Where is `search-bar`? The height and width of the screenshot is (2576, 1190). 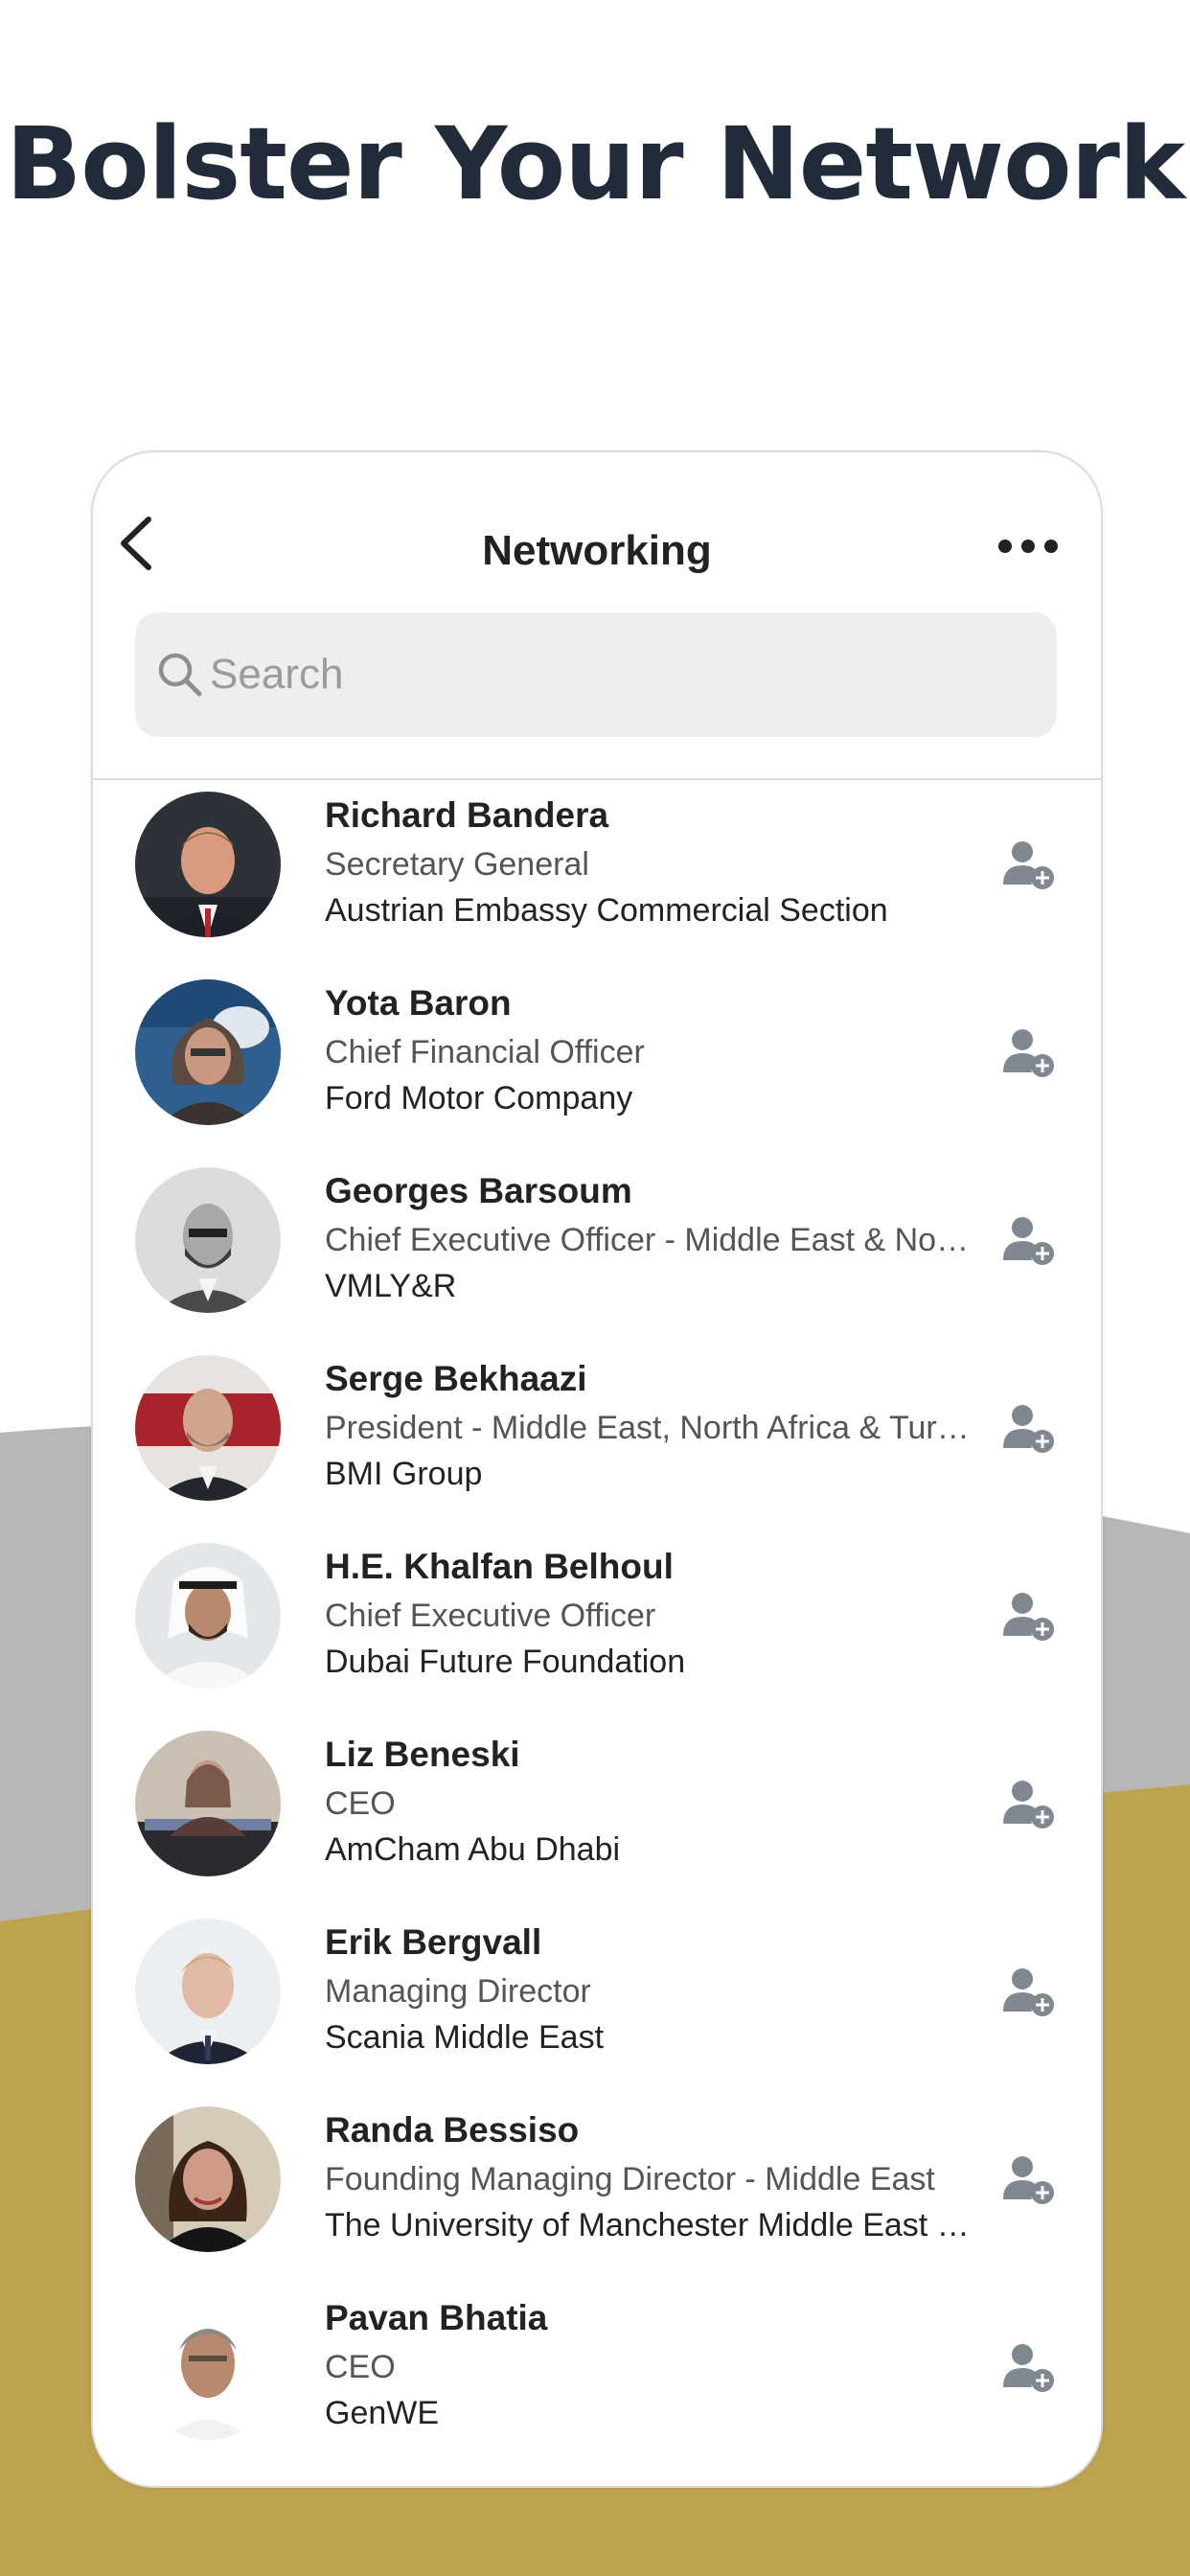
search-bar is located at coordinates (596, 674).